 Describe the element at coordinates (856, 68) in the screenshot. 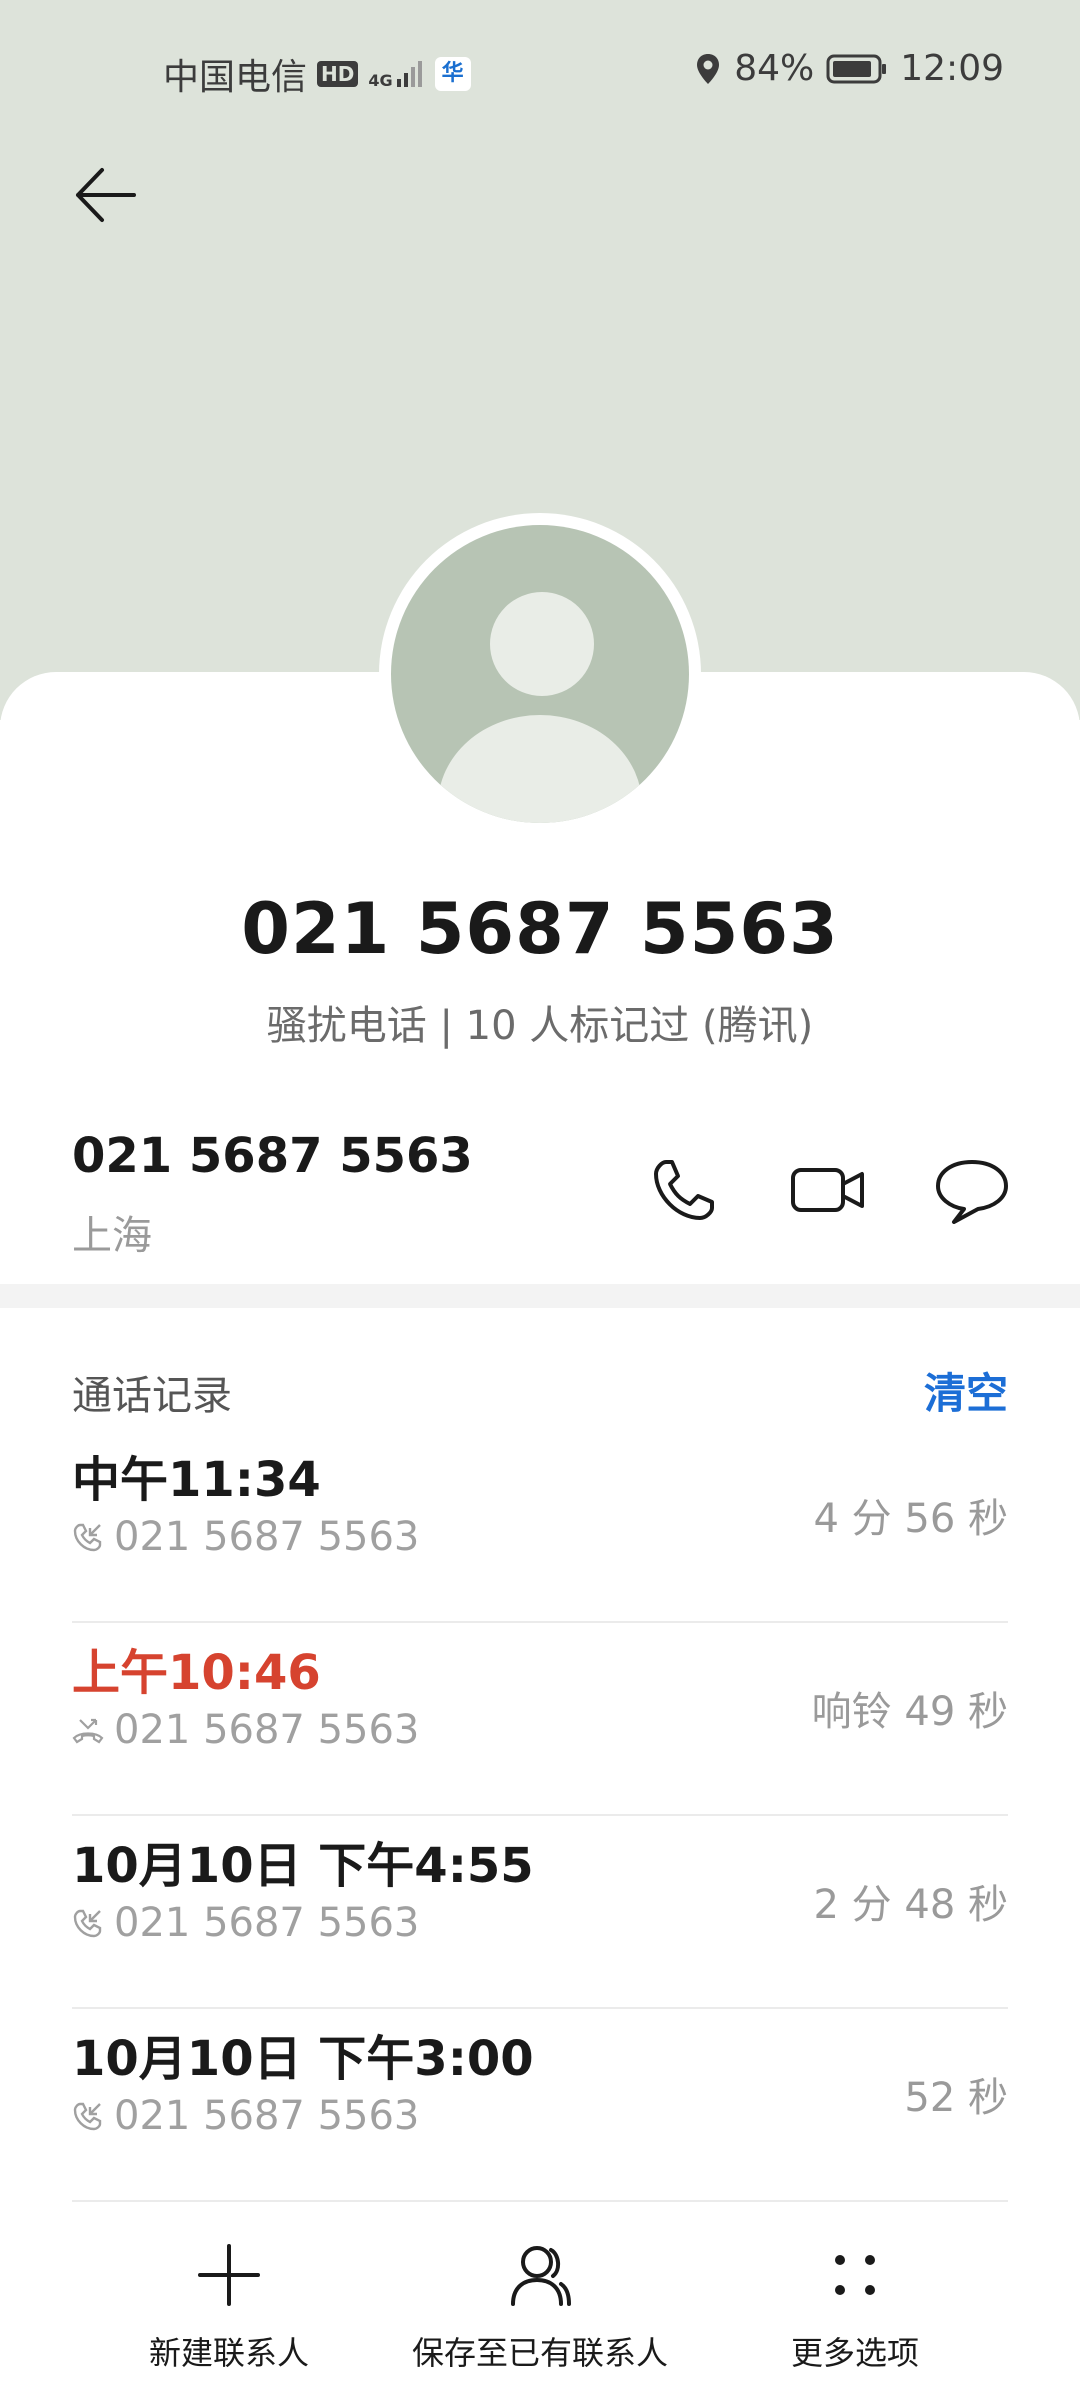

I see `battery-icon` at that location.